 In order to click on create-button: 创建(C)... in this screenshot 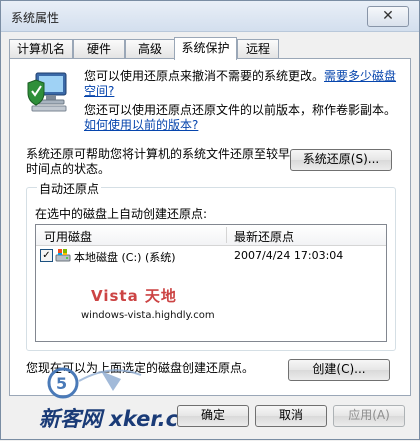, I will do `click(339, 370)`.